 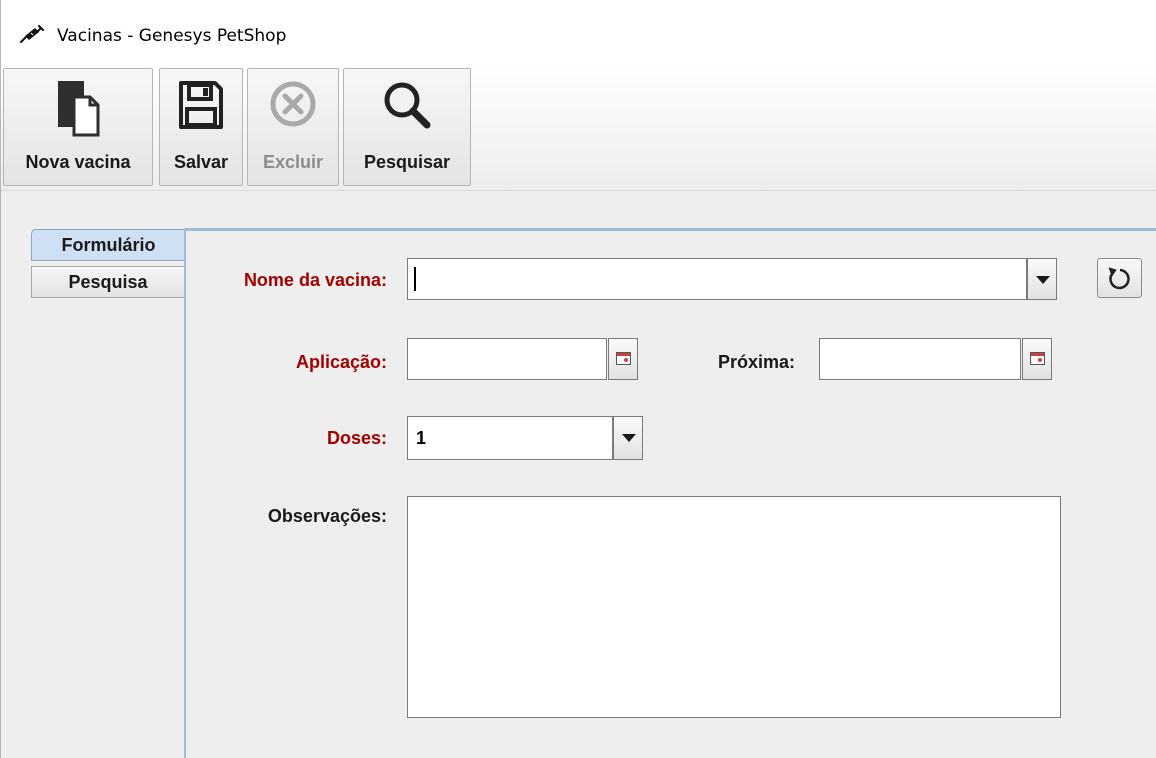 I want to click on delete-button: Excluir, so click(x=293, y=127).